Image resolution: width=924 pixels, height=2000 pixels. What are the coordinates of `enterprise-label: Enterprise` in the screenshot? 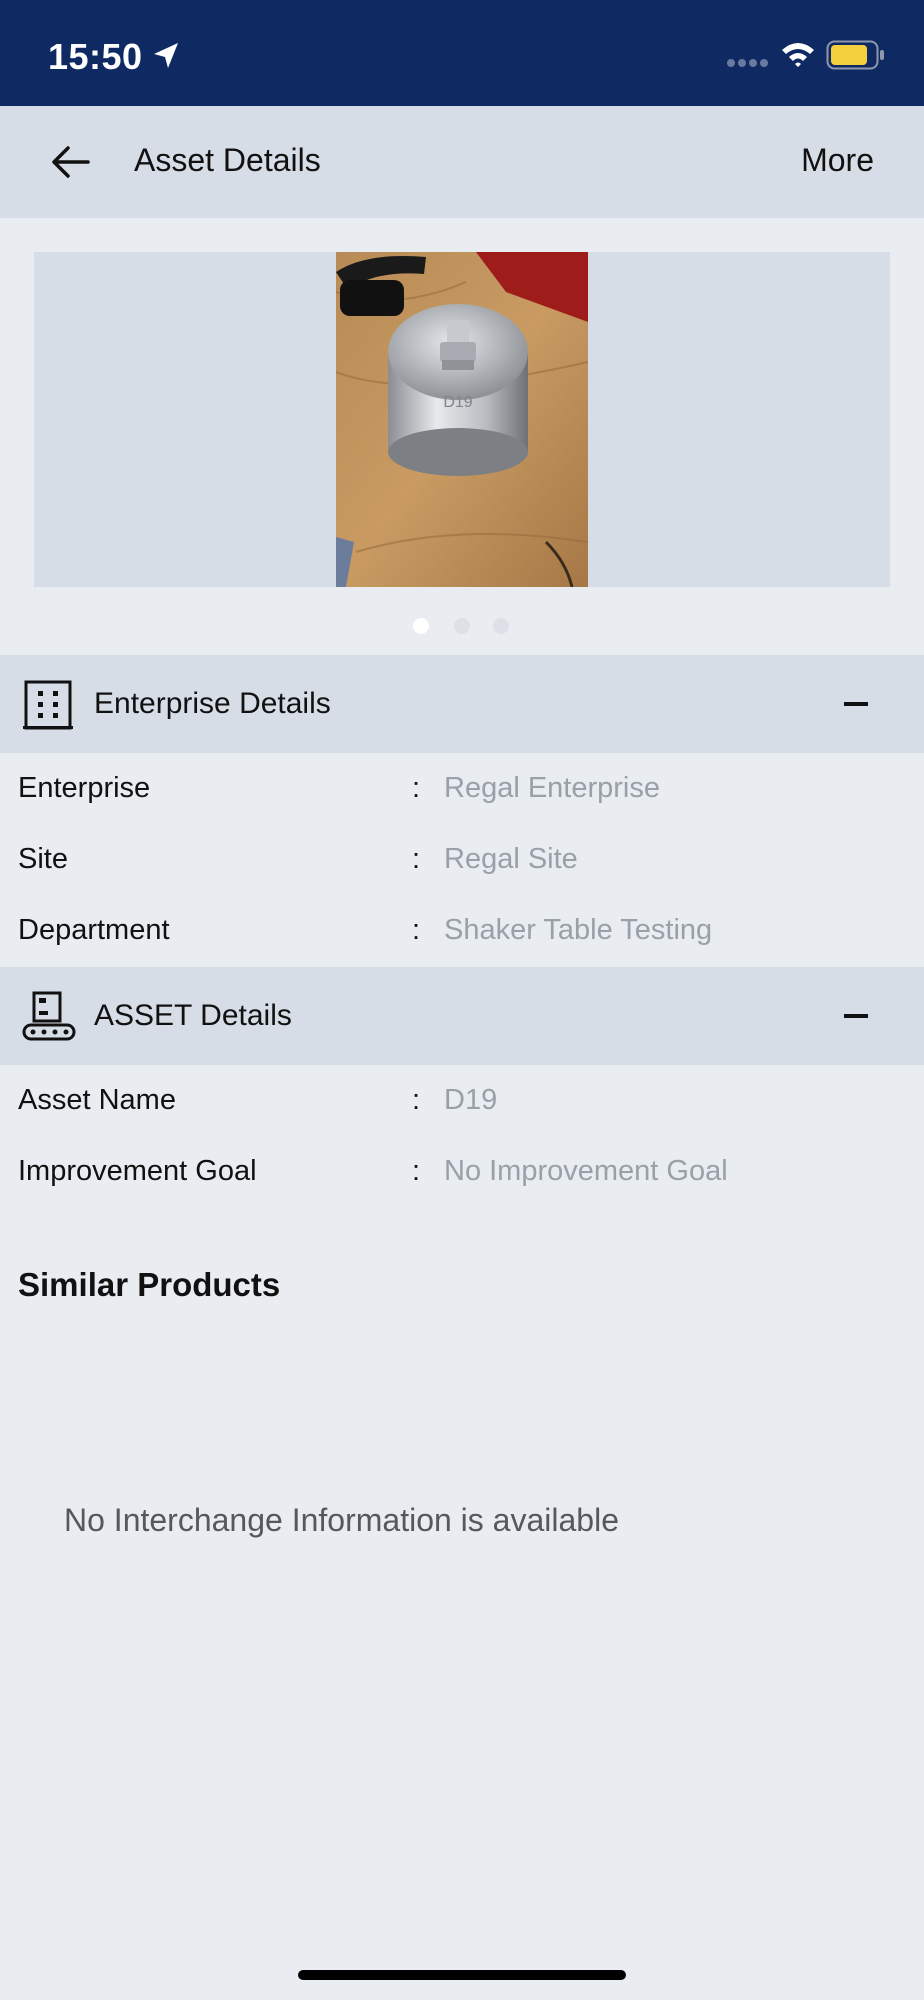 It's located at (84, 788).